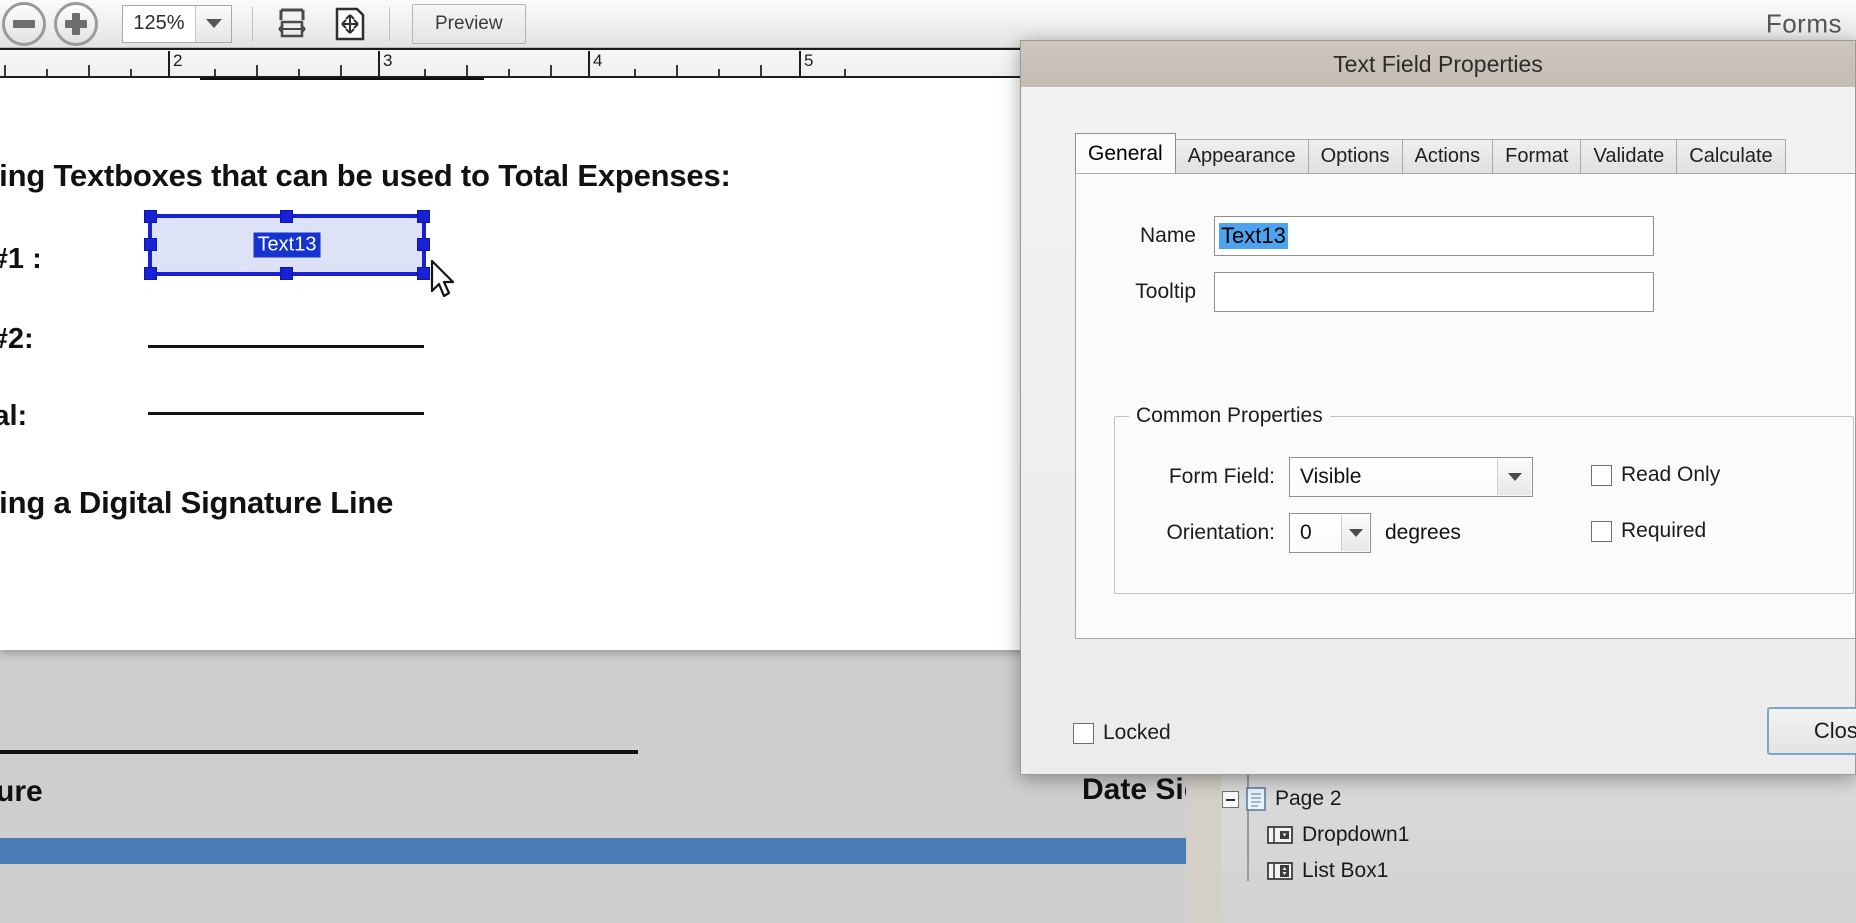  What do you see at coordinates (1330, 533) in the screenshot?
I see `orientation-select: 0` at bounding box center [1330, 533].